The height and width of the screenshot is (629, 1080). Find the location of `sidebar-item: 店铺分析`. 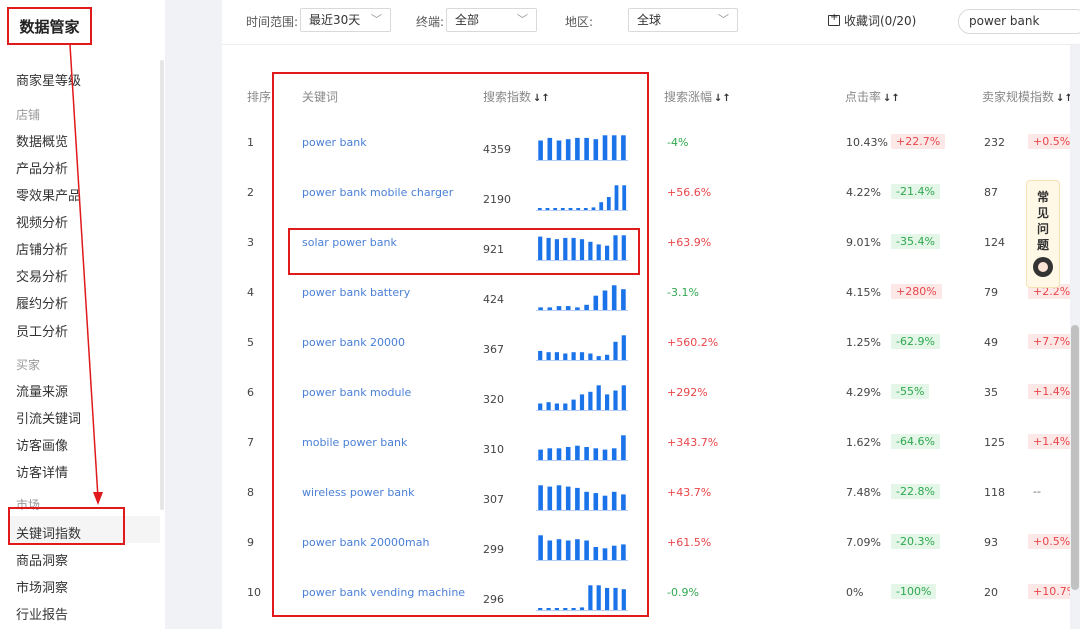

sidebar-item: 店铺分析 is located at coordinates (42, 248).